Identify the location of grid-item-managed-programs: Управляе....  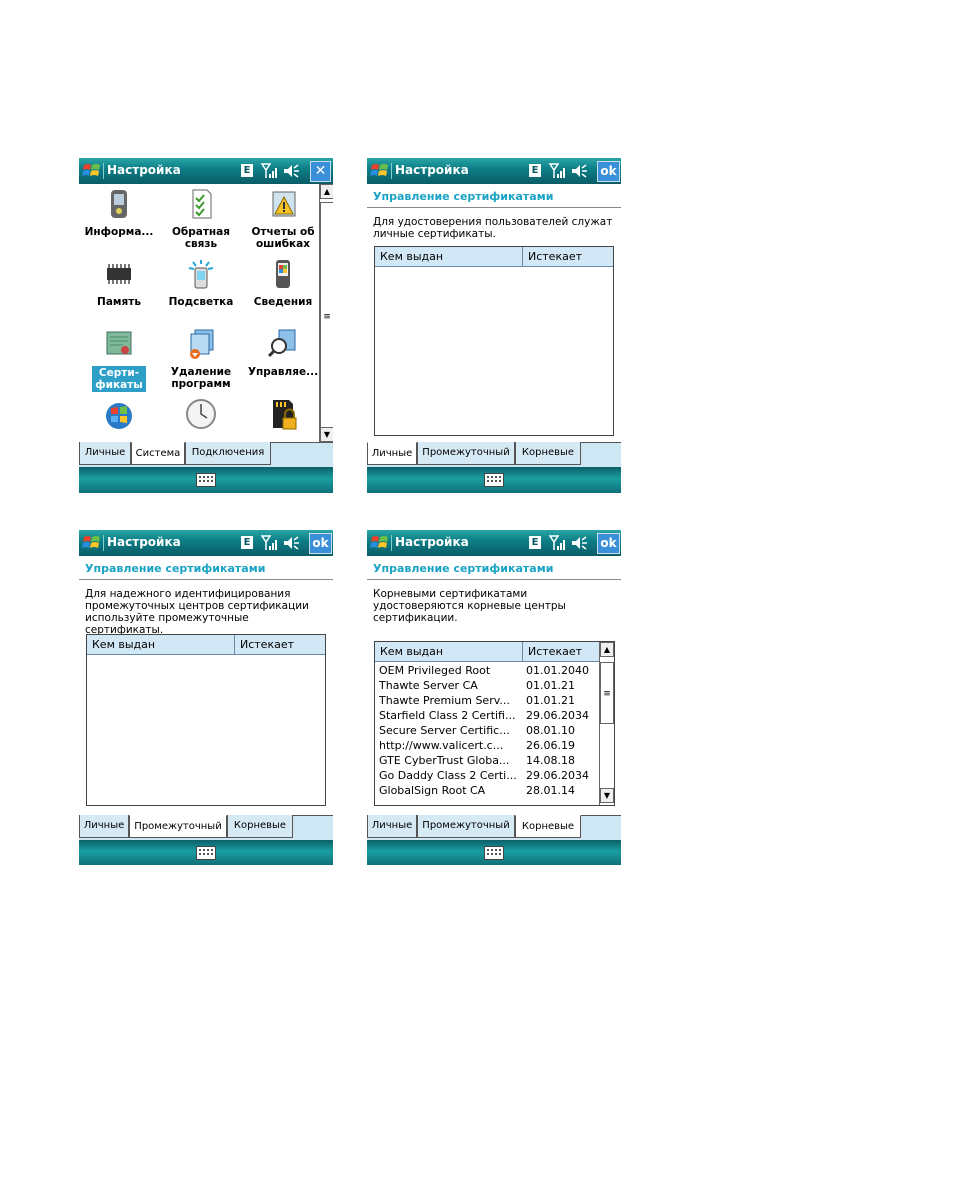
(283, 362).